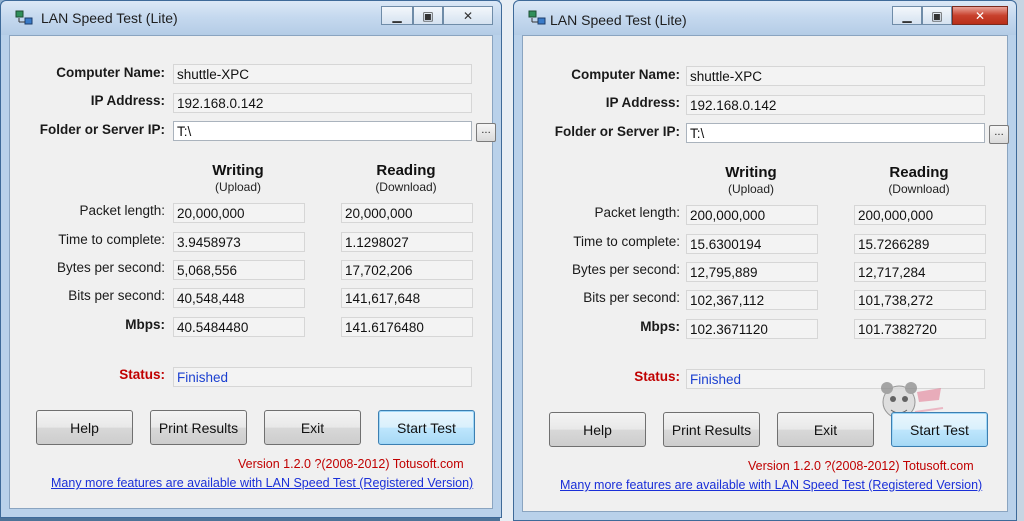  Describe the element at coordinates (239, 213) in the screenshot. I see `packet-length-write: 20,000,000` at that location.